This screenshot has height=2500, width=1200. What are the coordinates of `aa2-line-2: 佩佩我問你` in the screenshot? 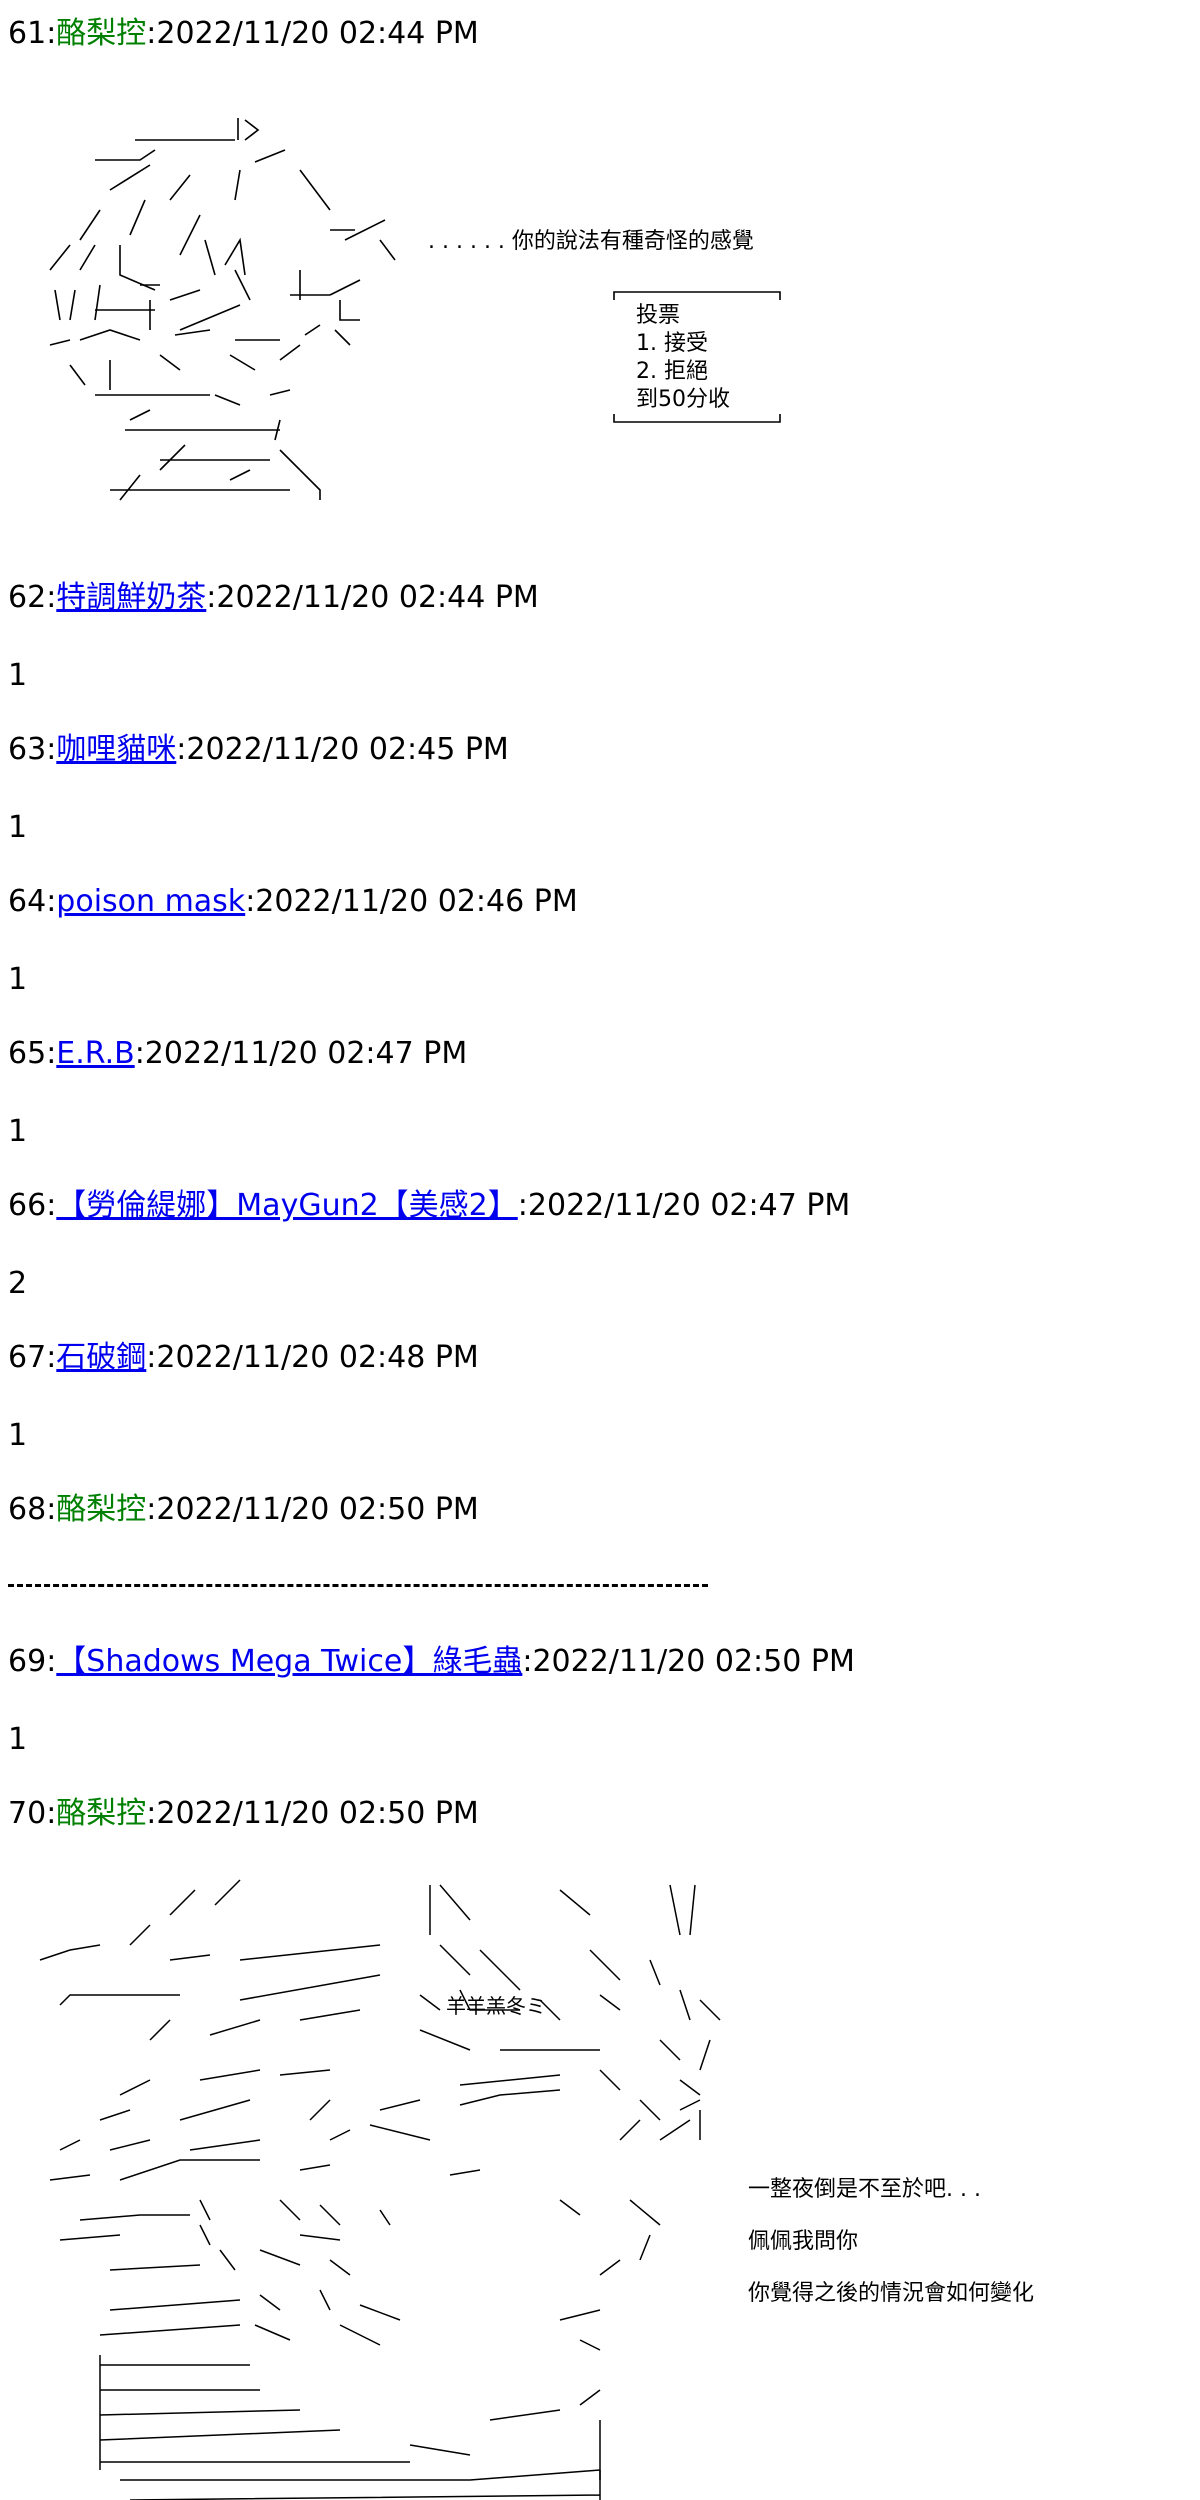 It's located at (803, 2241).